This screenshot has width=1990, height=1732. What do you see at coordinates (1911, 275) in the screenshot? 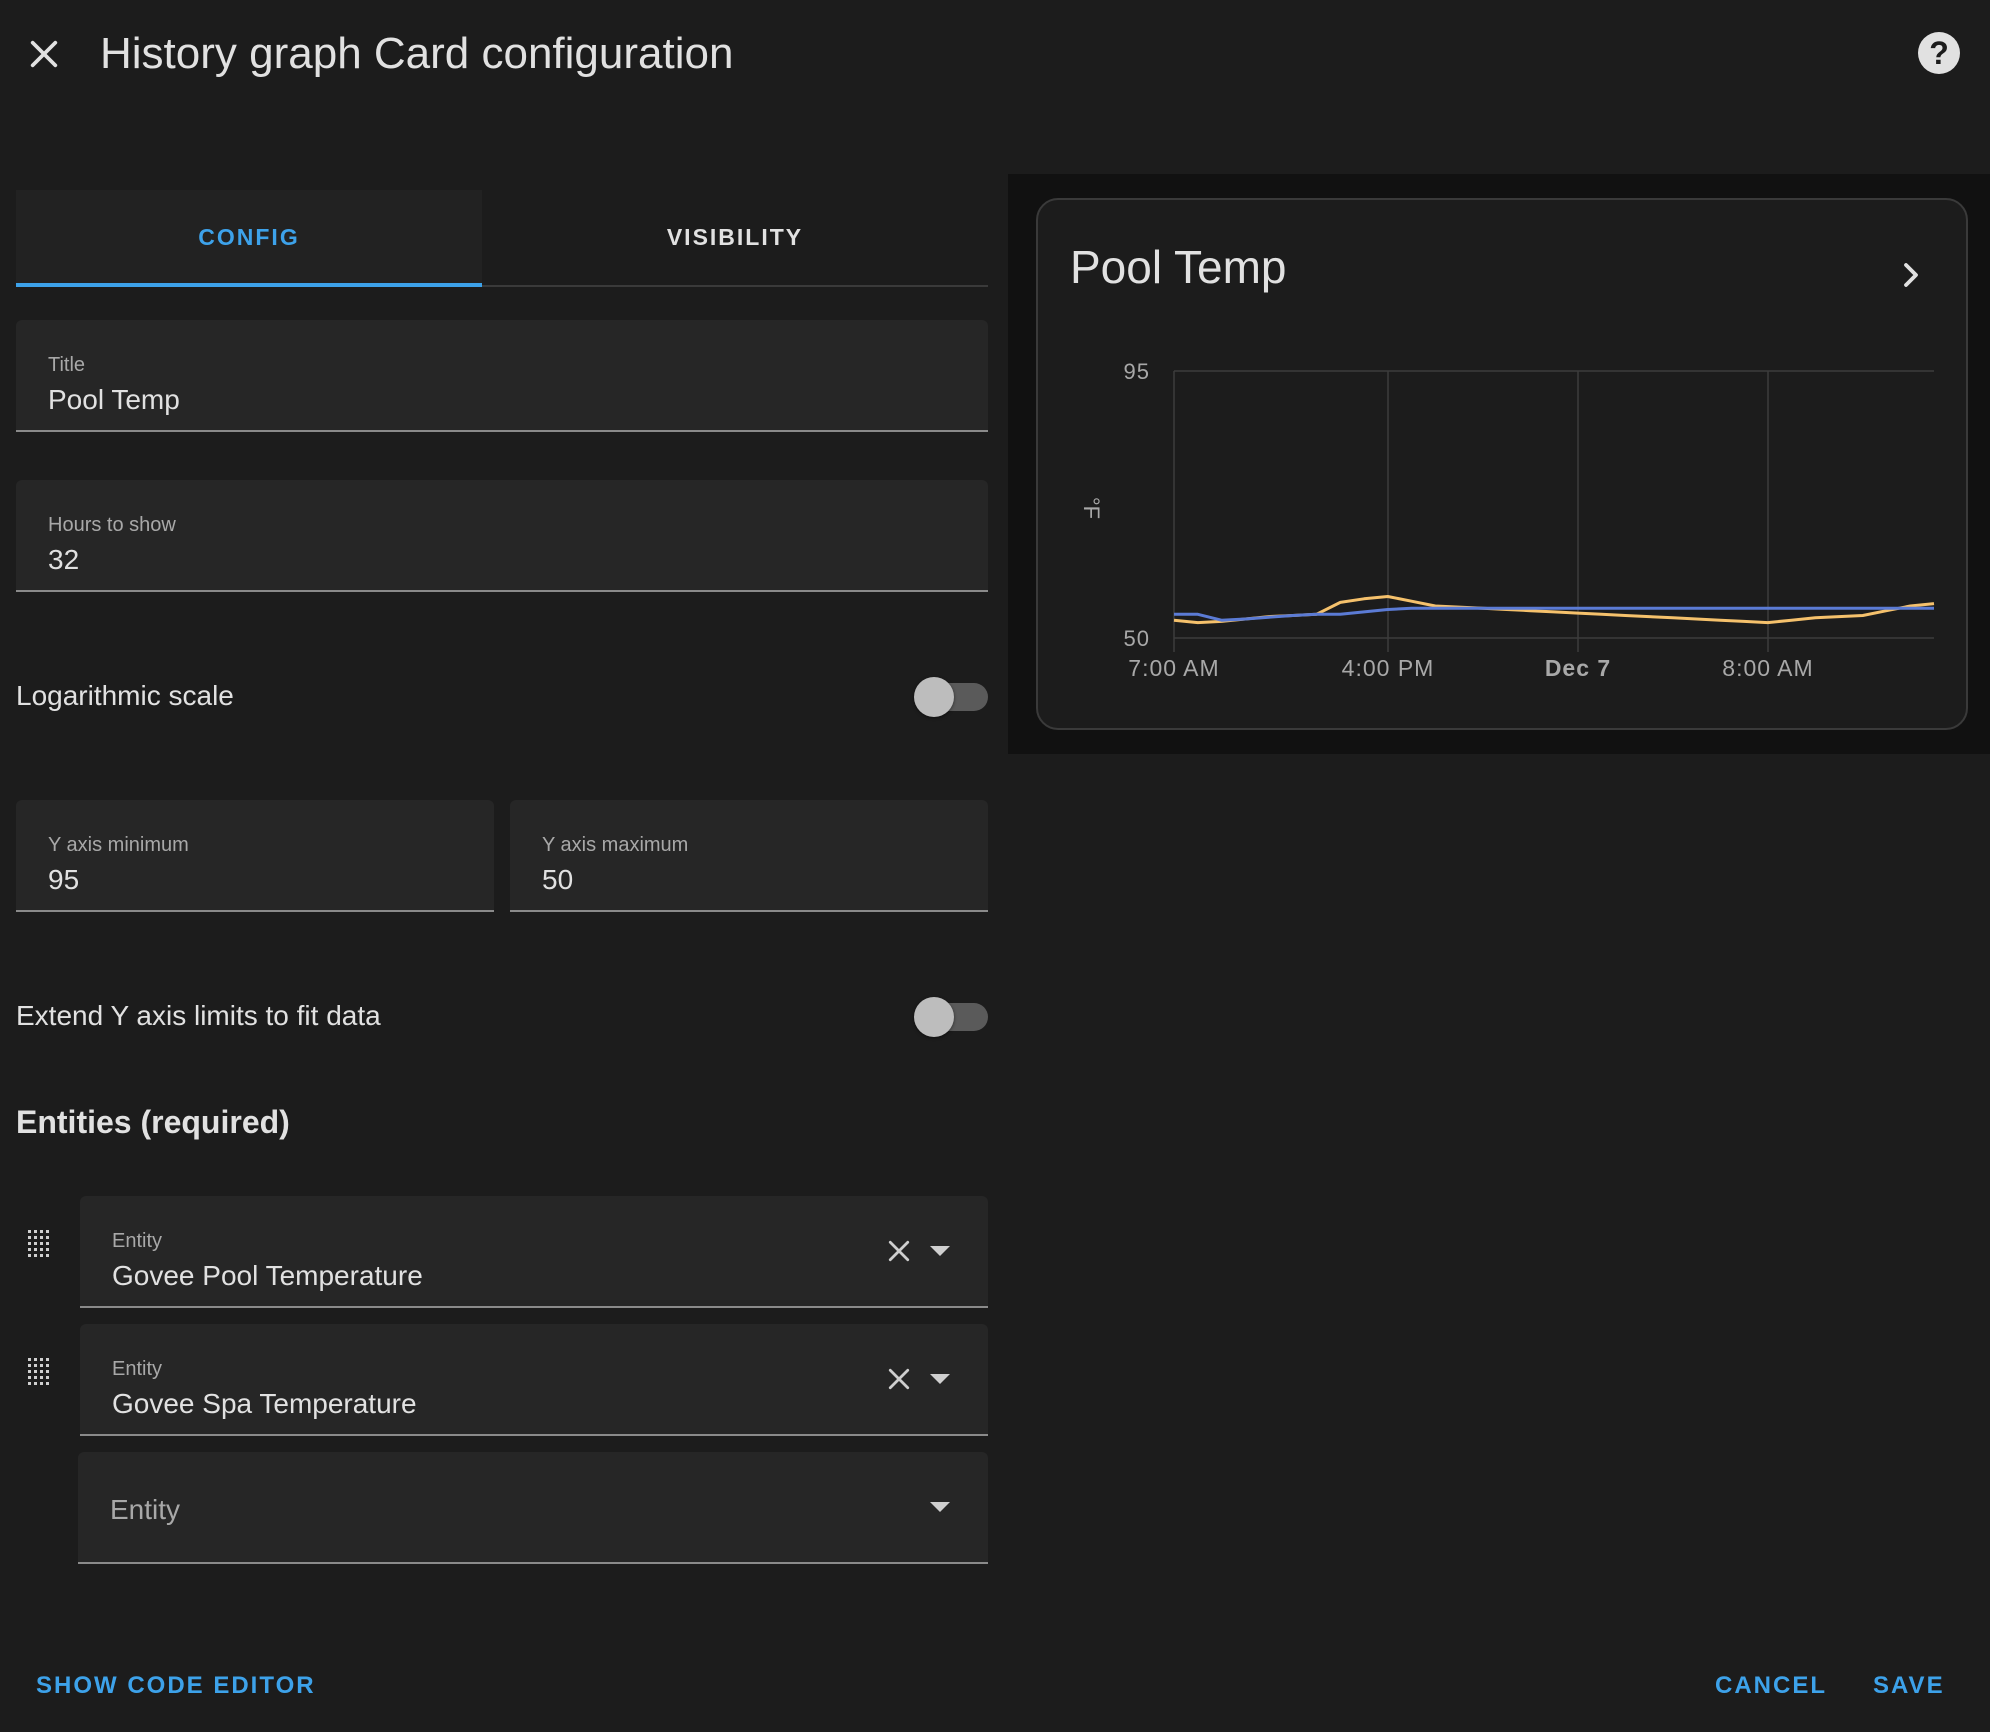
I see `chevron-right-icon` at bounding box center [1911, 275].